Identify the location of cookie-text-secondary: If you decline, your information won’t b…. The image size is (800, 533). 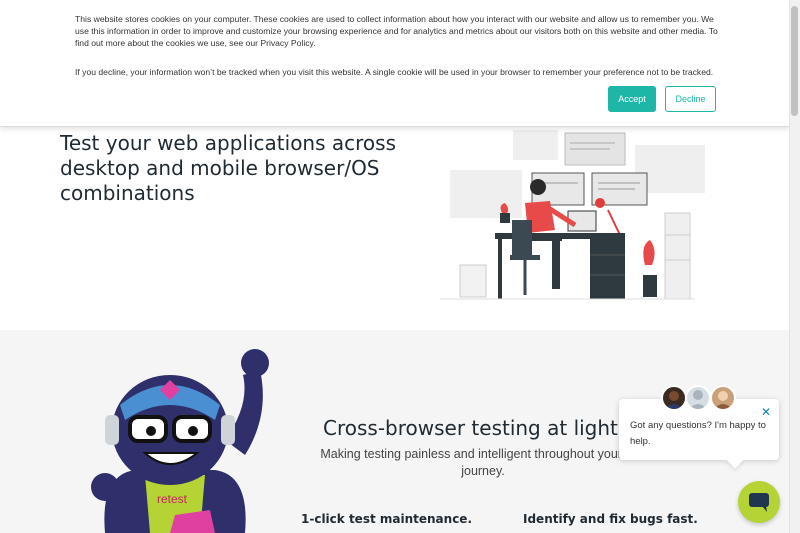
(394, 72).